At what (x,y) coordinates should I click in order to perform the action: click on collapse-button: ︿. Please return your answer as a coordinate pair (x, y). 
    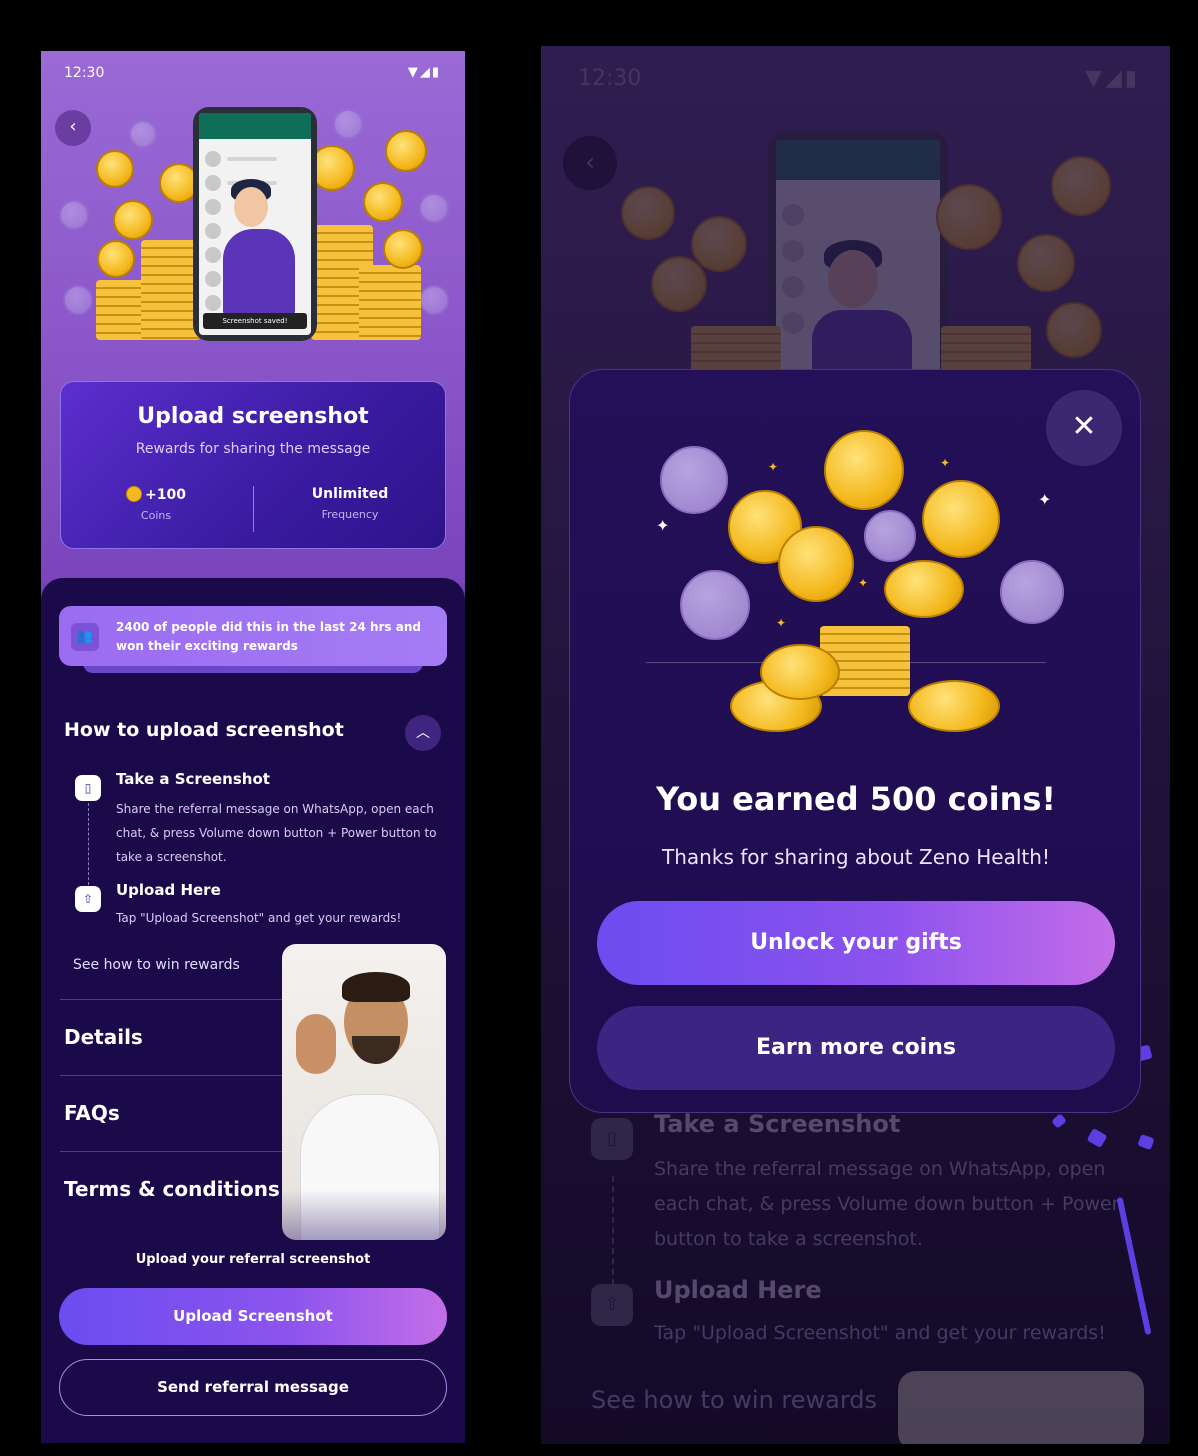
    Looking at the image, I should click on (423, 733).